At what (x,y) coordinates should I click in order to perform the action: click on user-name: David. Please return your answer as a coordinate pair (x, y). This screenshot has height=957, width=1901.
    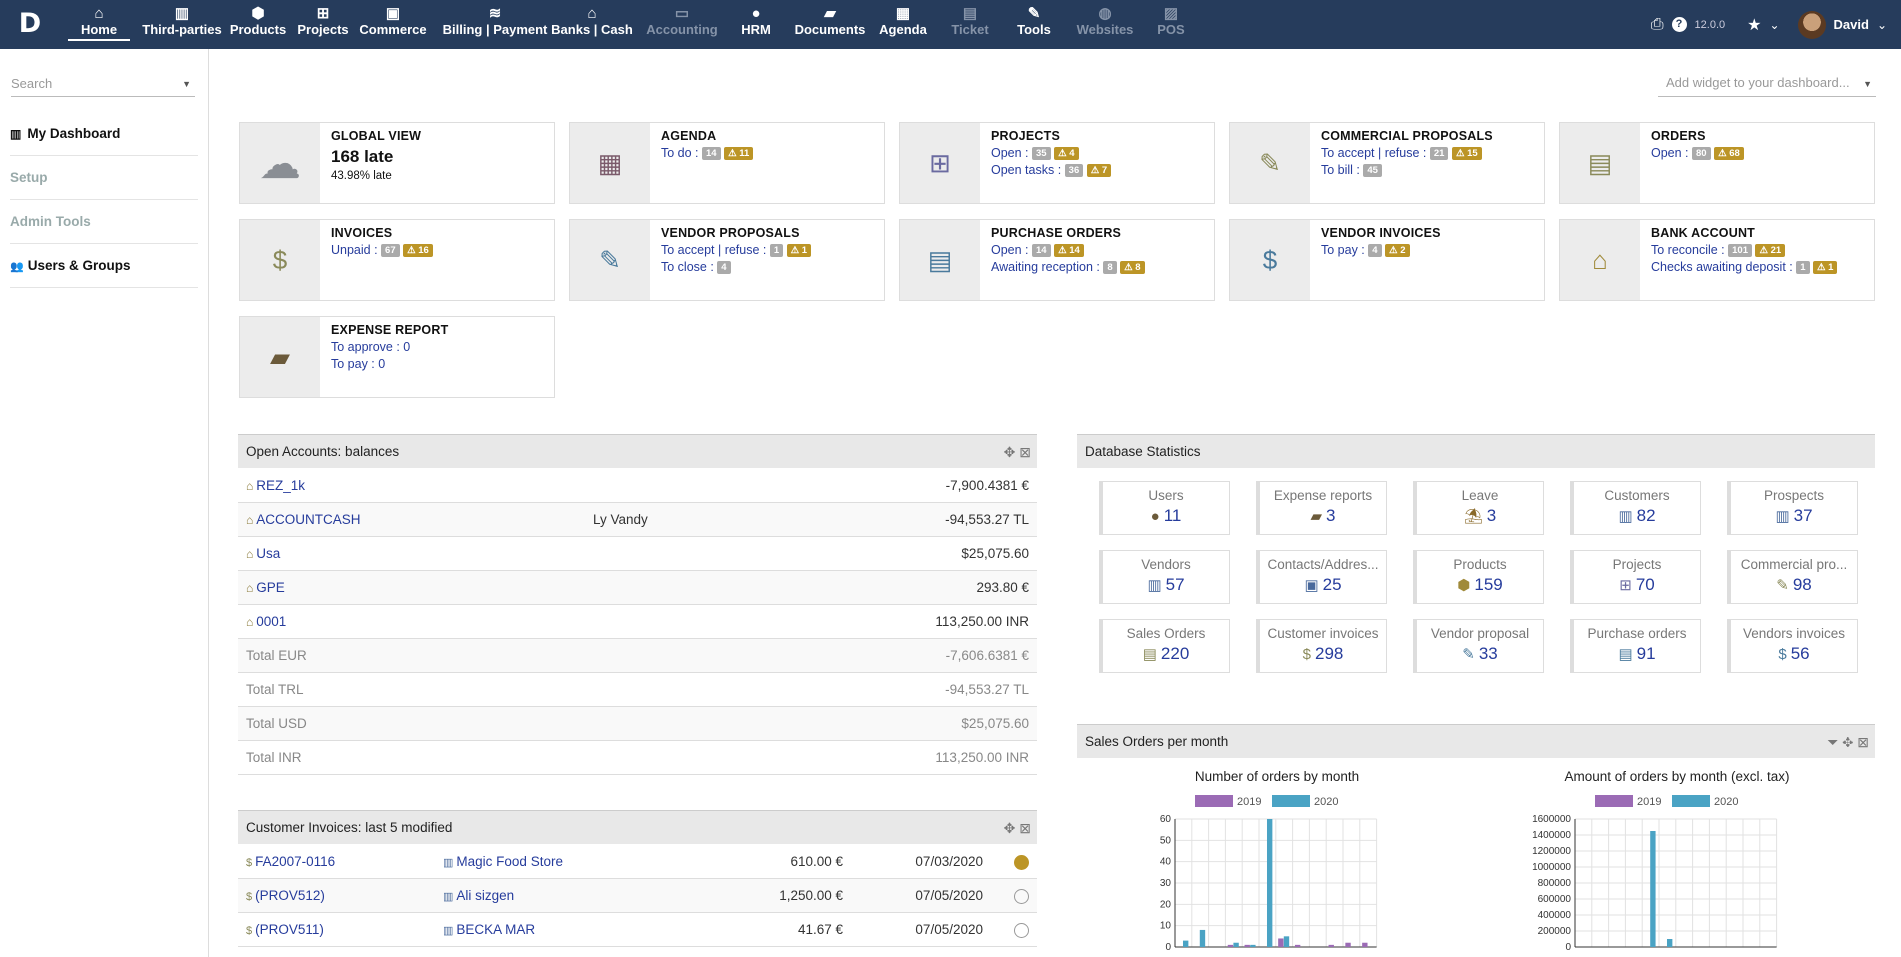
    Looking at the image, I should click on (1851, 24).